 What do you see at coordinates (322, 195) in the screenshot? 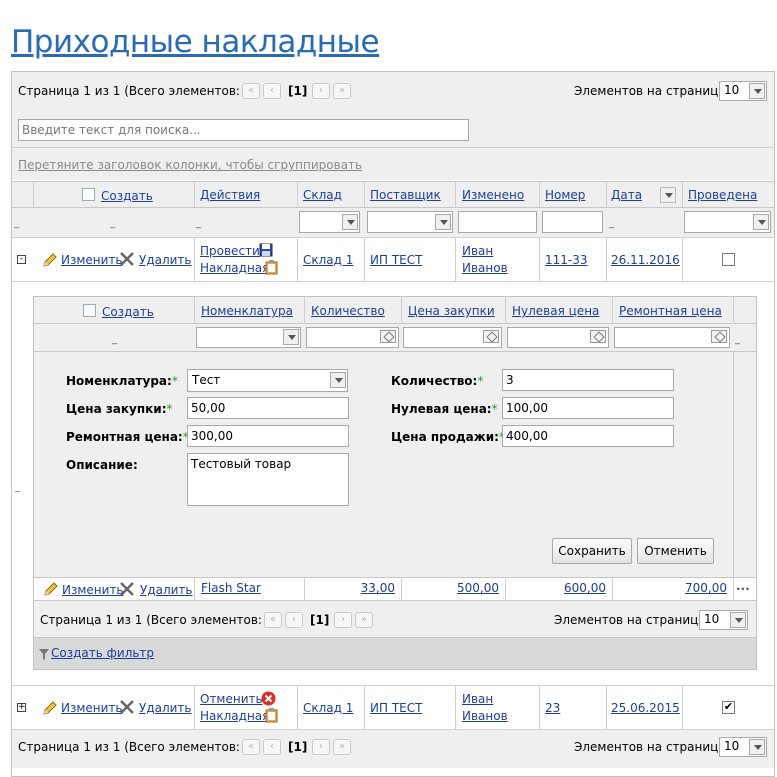
I see `column-header-warehouse: Склад` at bounding box center [322, 195].